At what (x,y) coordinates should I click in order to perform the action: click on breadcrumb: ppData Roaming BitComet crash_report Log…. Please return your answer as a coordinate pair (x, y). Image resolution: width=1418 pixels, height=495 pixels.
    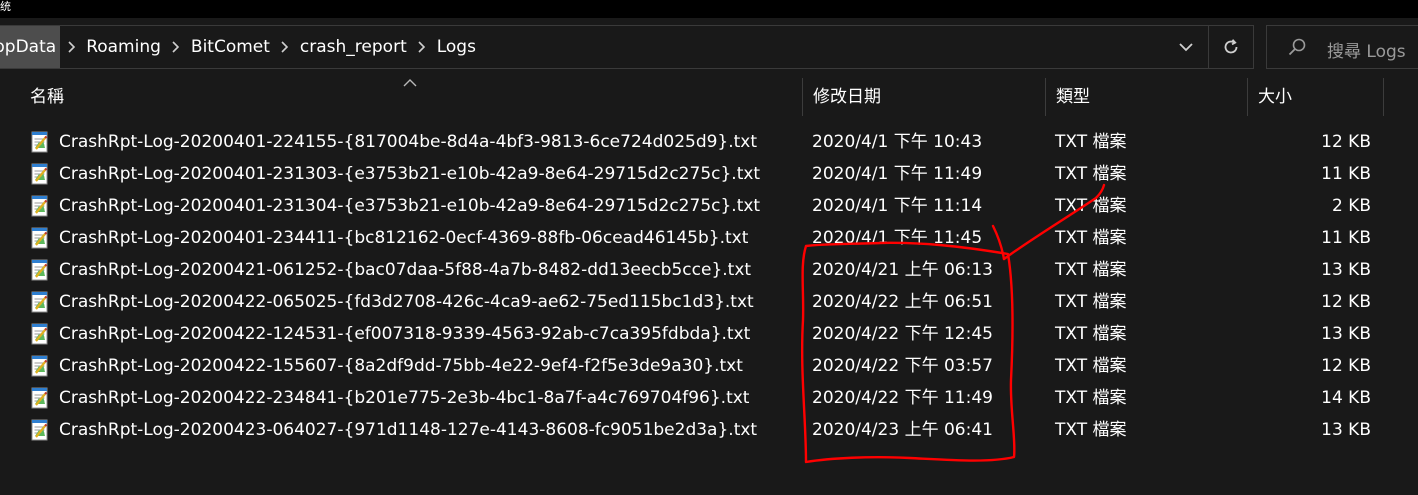
    Looking at the image, I should click on (240, 47).